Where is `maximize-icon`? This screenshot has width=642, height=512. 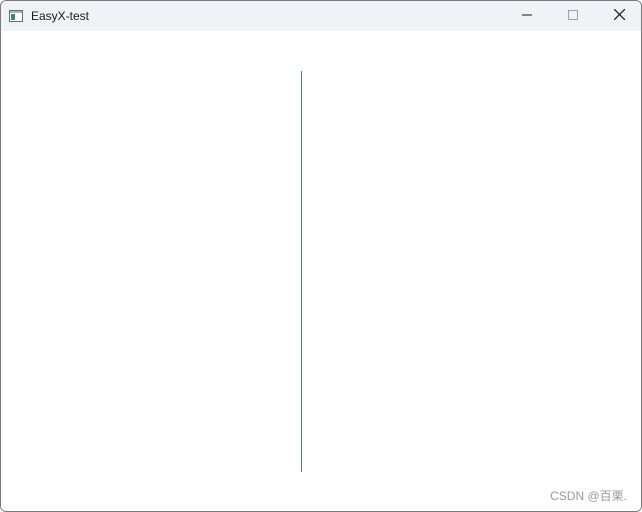
maximize-icon is located at coordinates (573, 16).